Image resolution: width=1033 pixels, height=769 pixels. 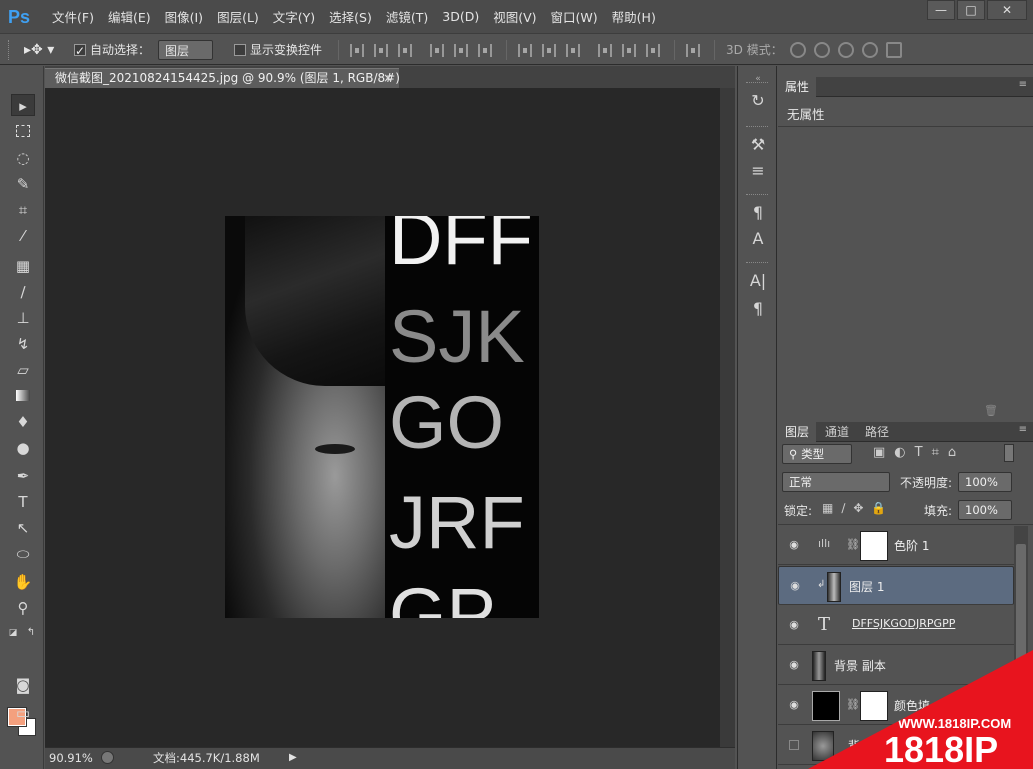 What do you see at coordinates (941, 10) in the screenshot?
I see `minimize-button: —` at bounding box center [941, 10].